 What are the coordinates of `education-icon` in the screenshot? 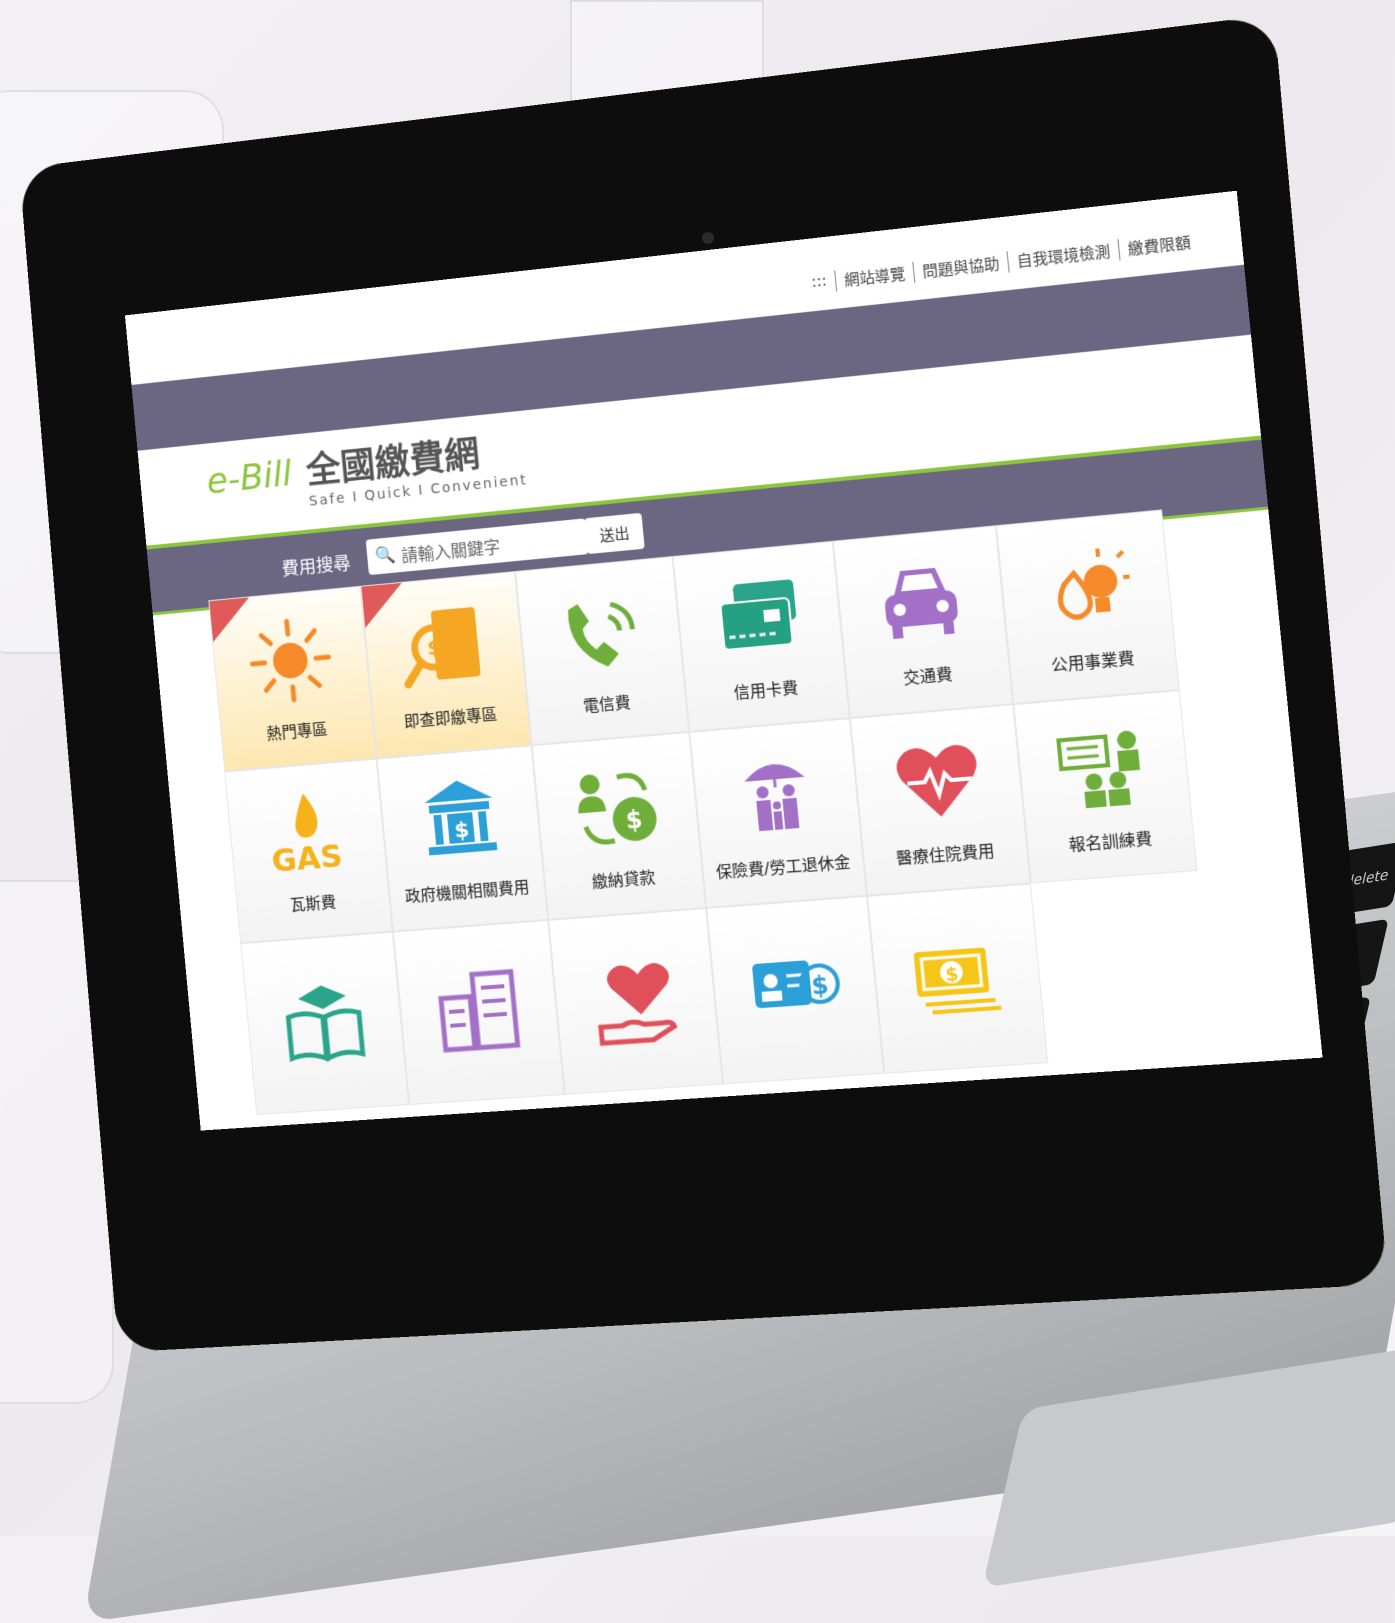 It's located at (324, 1024).